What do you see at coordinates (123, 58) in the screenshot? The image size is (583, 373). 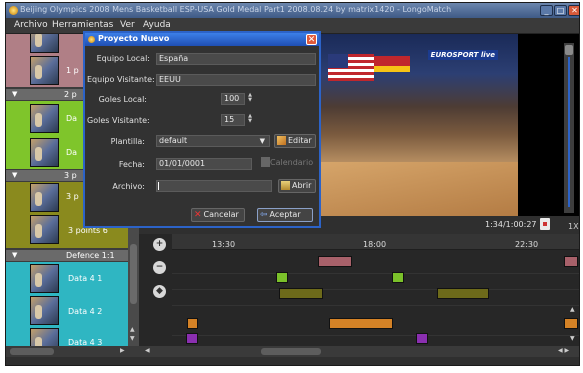 I see `home-team-label: Equipo Local:` at bounding box center [123, 58].